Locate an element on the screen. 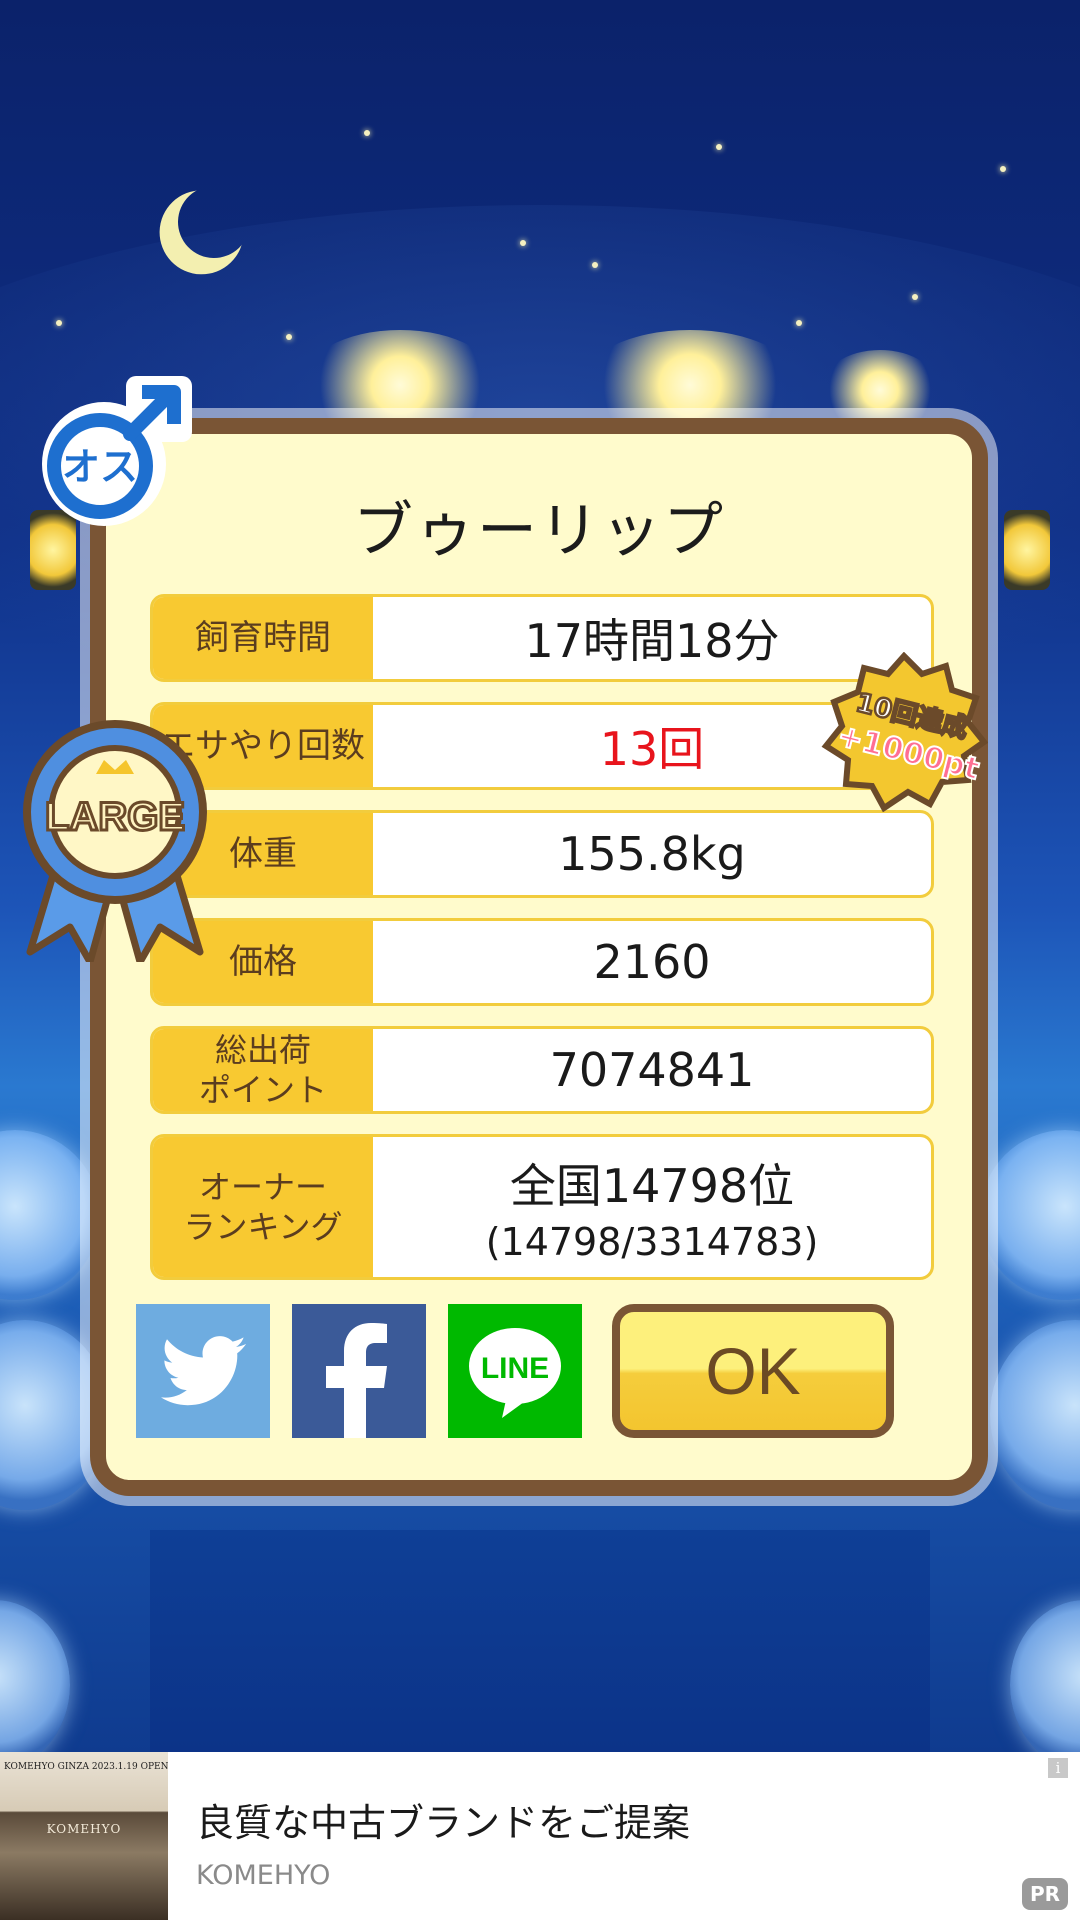  gender-label: オス is located at coordinates (100, 467).